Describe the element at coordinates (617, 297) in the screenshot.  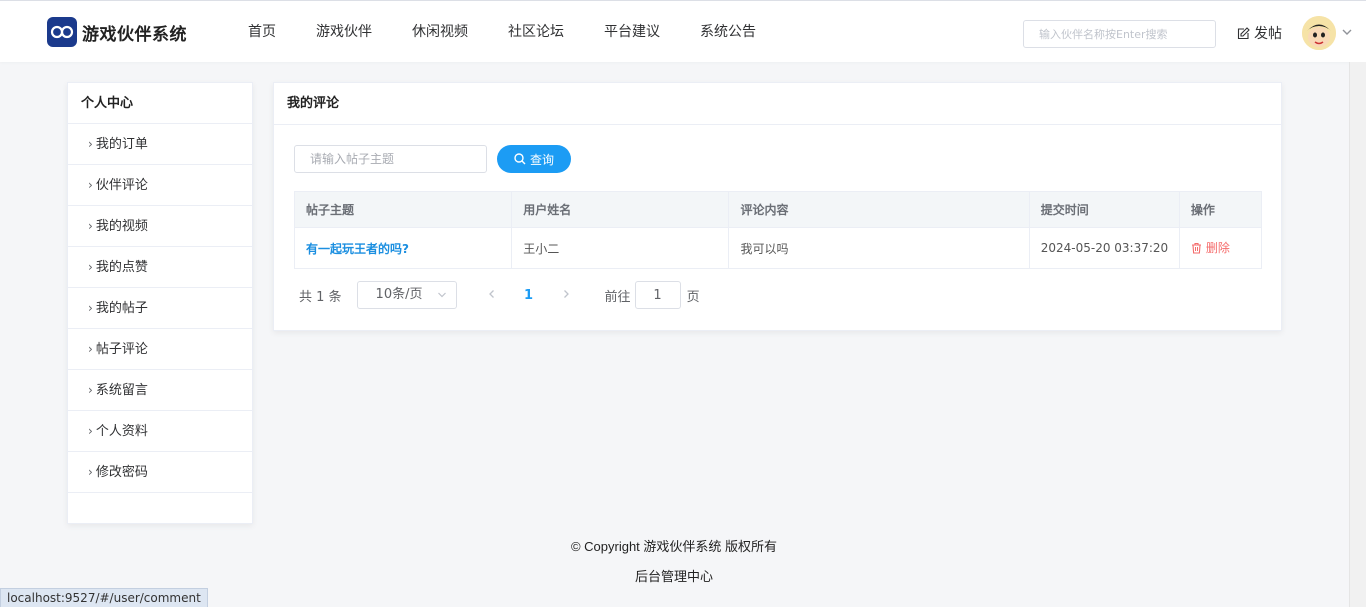
I see `goto-label: 前往` at that location.